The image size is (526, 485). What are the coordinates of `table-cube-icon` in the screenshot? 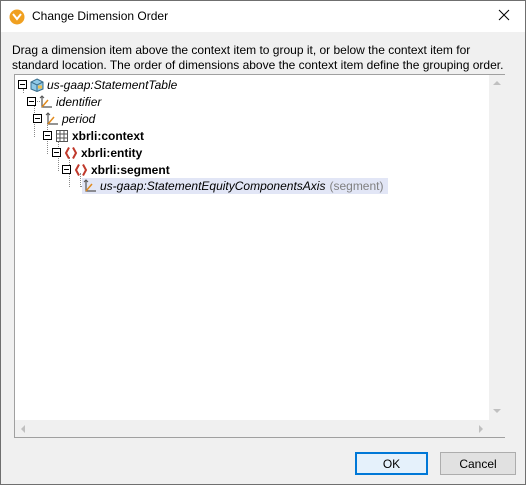 It's located at (37, 85).